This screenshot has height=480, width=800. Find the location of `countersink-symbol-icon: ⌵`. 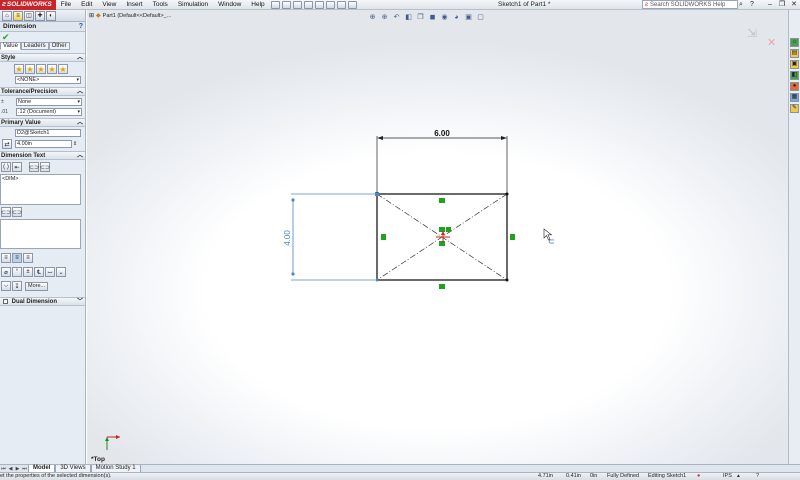

countersink-symbol-icon: ⌵ is located at coordinates (6, 286).